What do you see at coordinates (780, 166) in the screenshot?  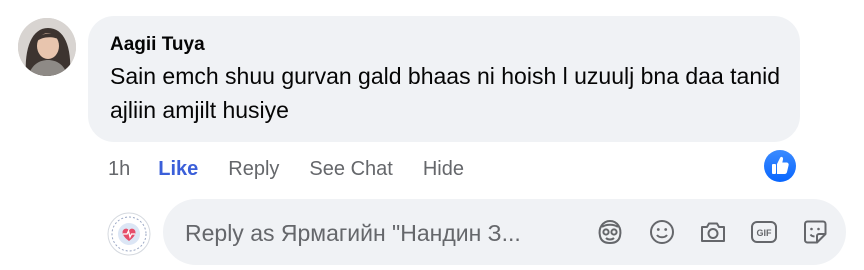 I see `like-icon` at bounding box center [780, 166].